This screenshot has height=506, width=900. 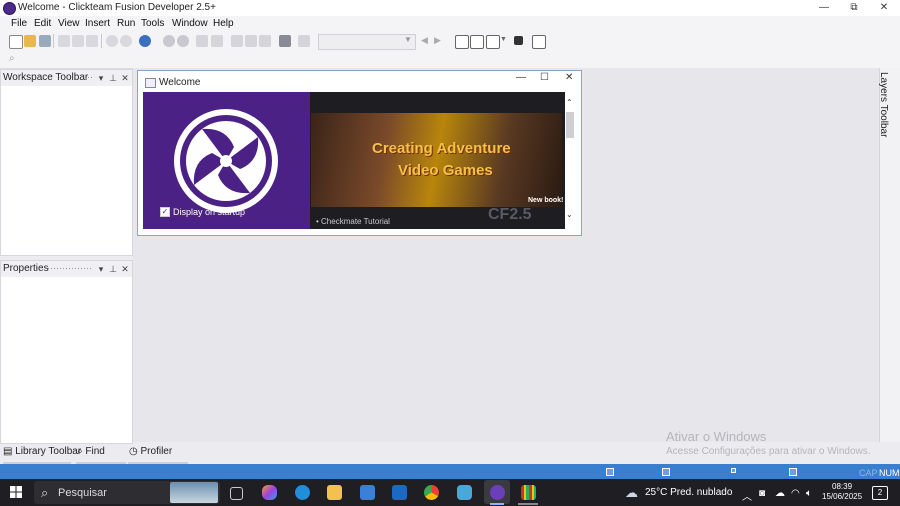 I want to click on undo-icon, so click(x=112, y=41).